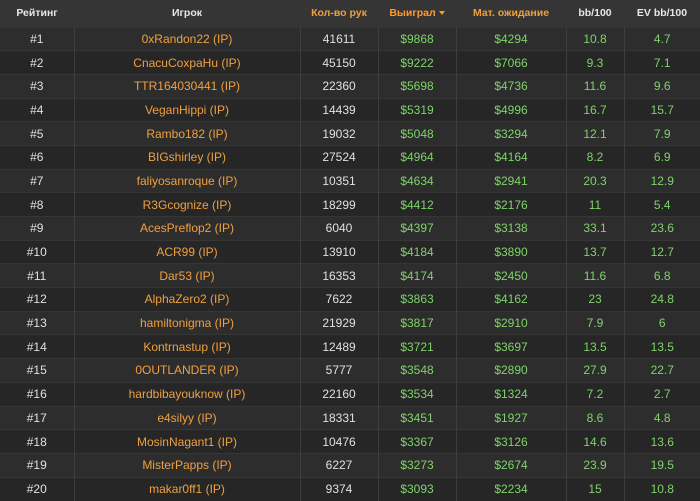 The width and height of the screenshot is (700, 501). Describe the element at coordinates (339, 370) in the screenshot. I see `hands-cell: 5777` at that location.